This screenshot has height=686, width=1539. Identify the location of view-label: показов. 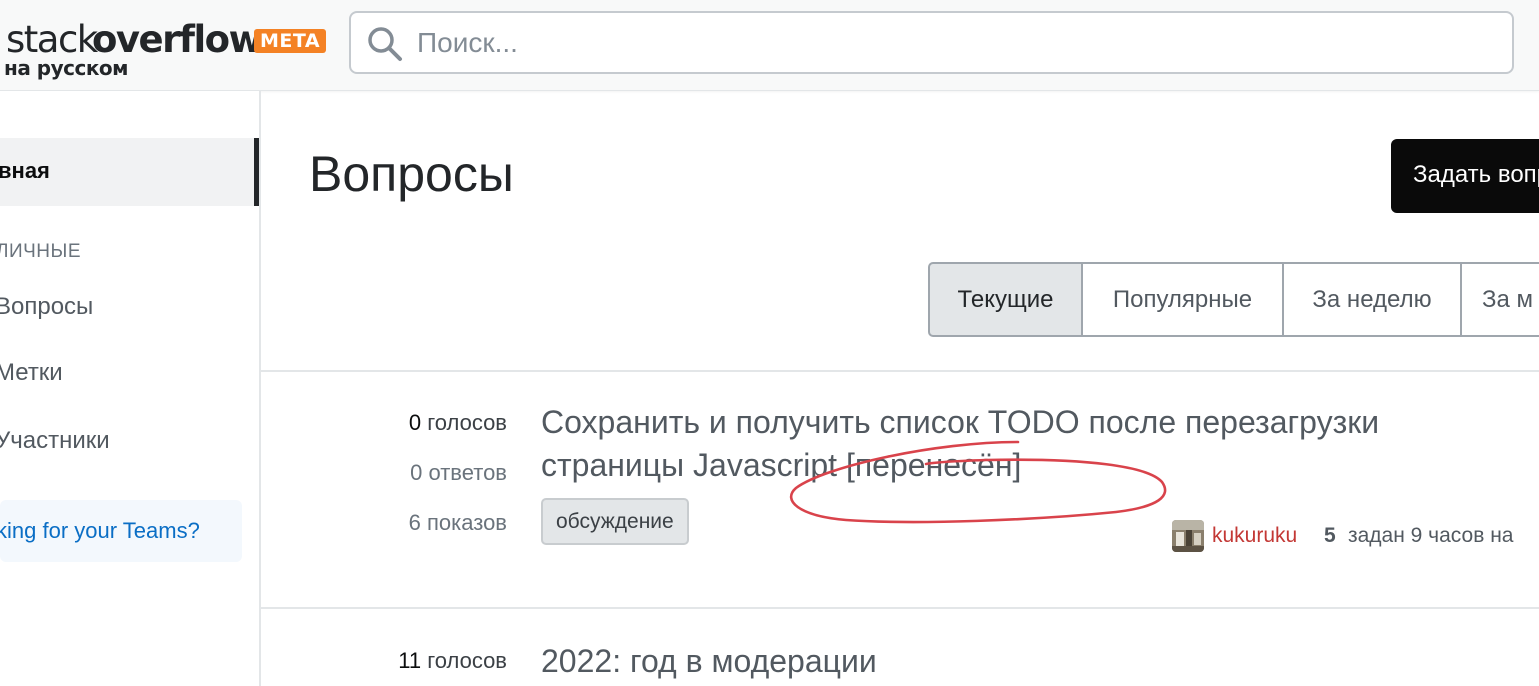
(466, 522).